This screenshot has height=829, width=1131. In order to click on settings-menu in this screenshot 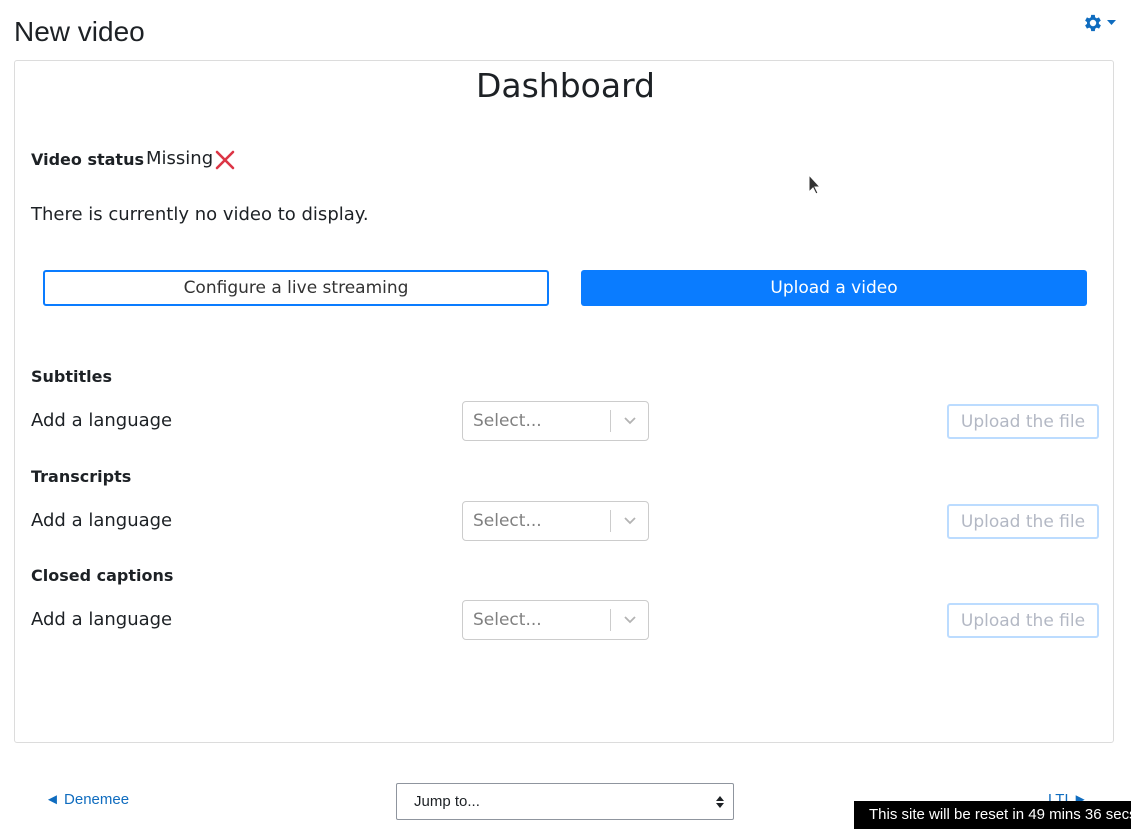, I will do `click(1104, 23)`.